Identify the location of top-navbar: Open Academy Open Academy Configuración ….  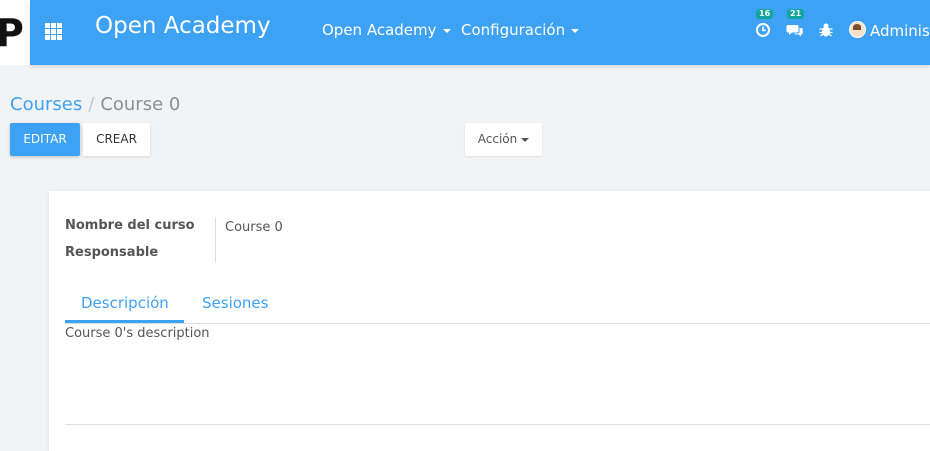
(480, 32).